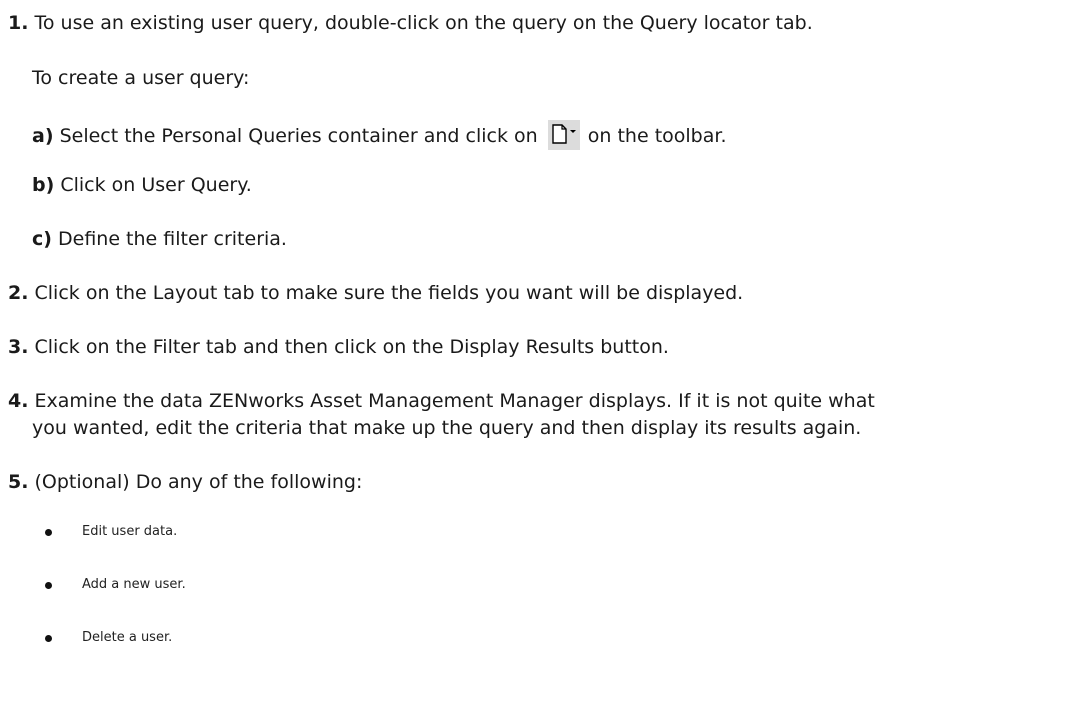  Describe the element at coordinates (42, 239) in the screenshot. I see `substep-letter: c)` at that location.